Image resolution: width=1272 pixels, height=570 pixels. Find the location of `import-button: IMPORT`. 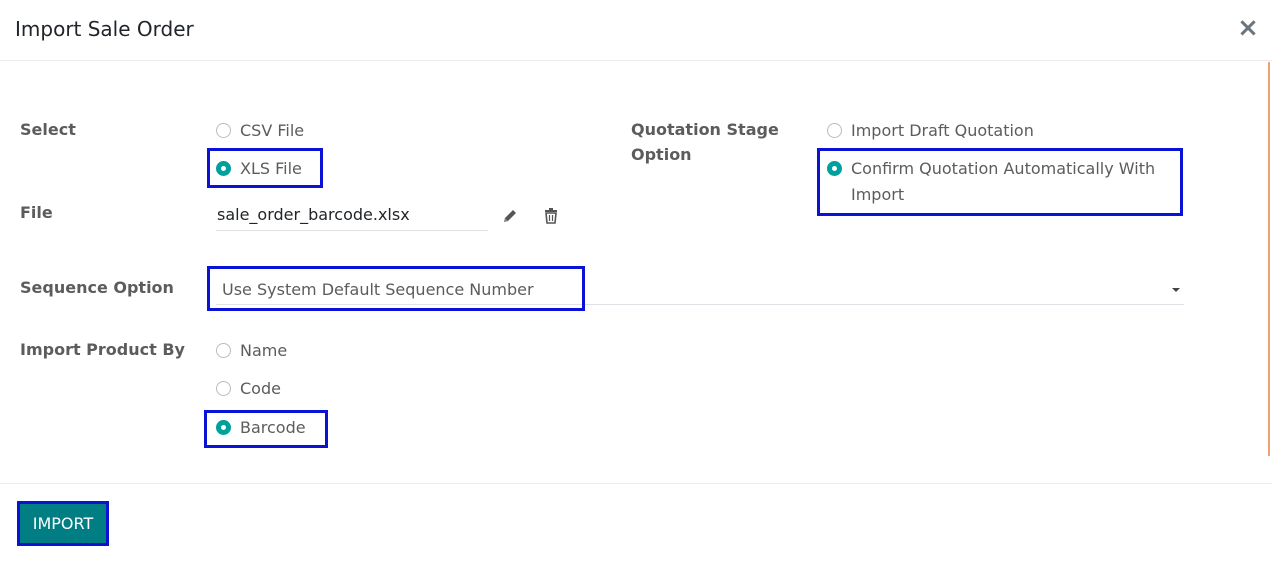

import-button: IMPORT is located at coordinates (63, 523).